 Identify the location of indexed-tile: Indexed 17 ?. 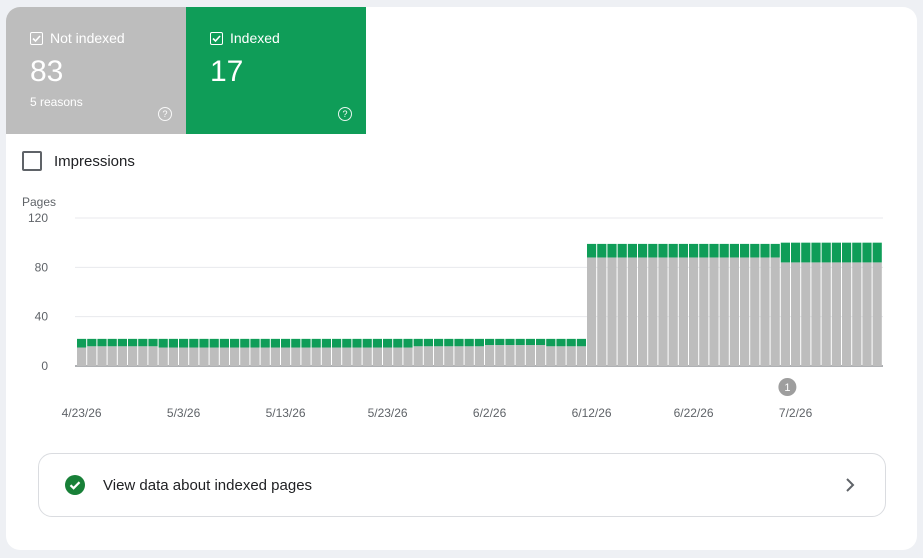
(276, 70).